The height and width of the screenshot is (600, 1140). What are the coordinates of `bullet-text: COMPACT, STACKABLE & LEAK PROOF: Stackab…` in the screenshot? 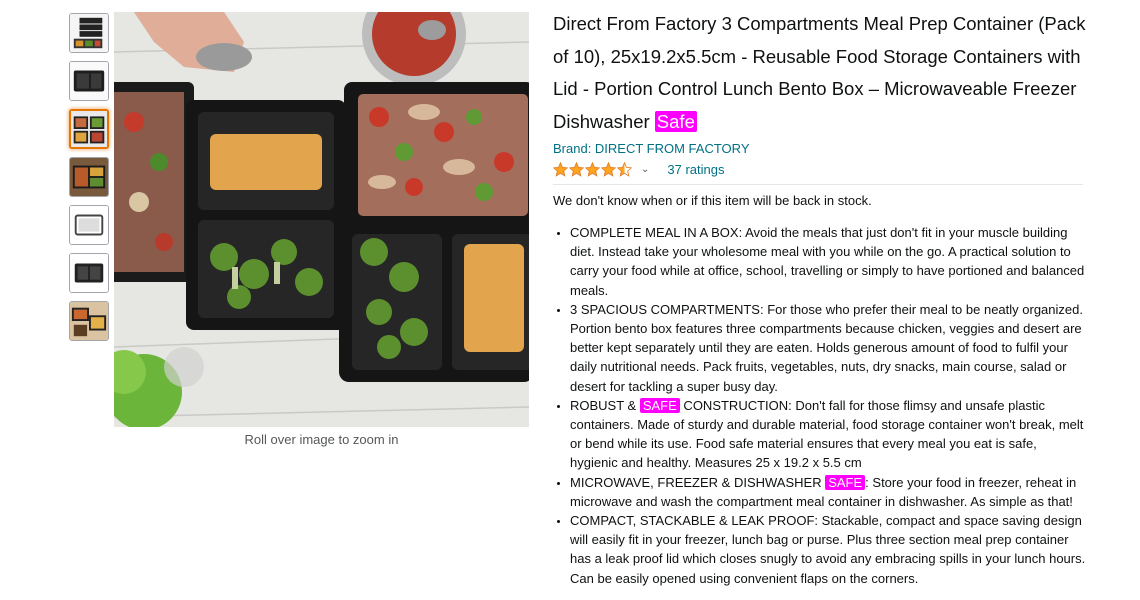 It's located at (828, 549).